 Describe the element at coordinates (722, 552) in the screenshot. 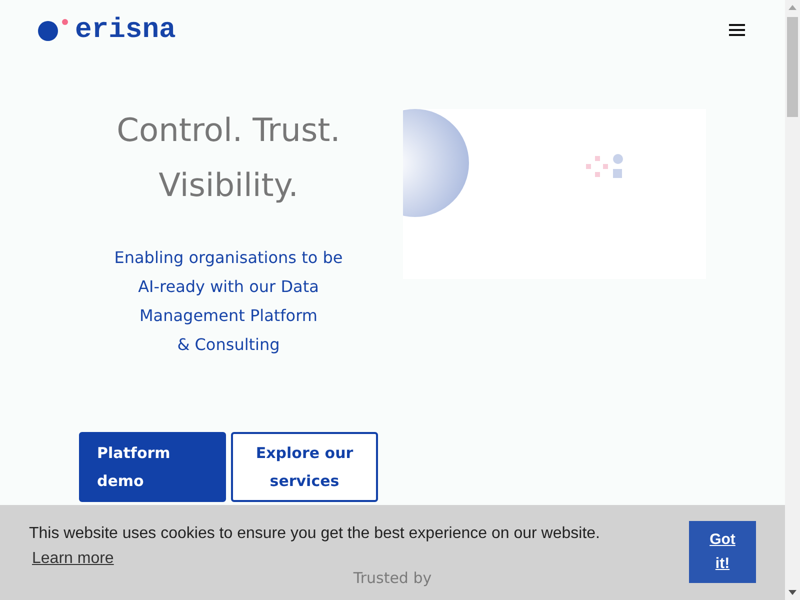

I see `accept-button: Got it!` at that location.